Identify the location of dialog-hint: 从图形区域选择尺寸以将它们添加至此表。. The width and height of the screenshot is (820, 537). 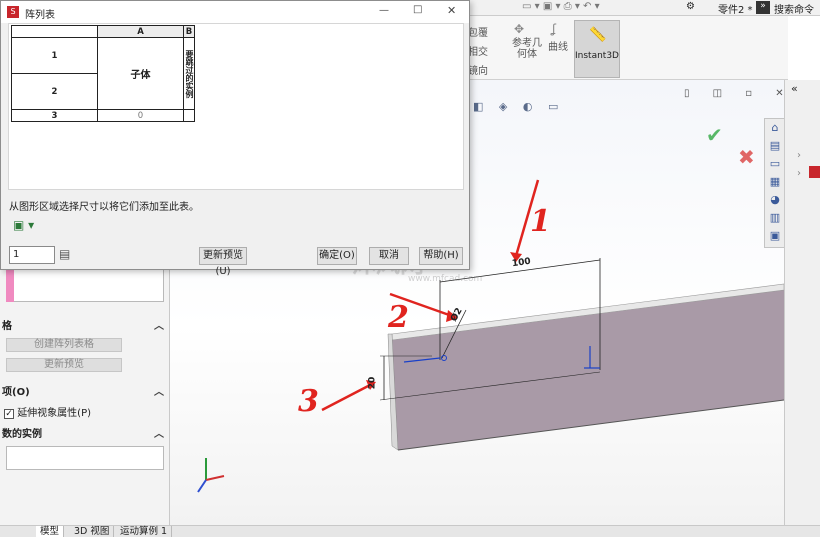
(104, 207).